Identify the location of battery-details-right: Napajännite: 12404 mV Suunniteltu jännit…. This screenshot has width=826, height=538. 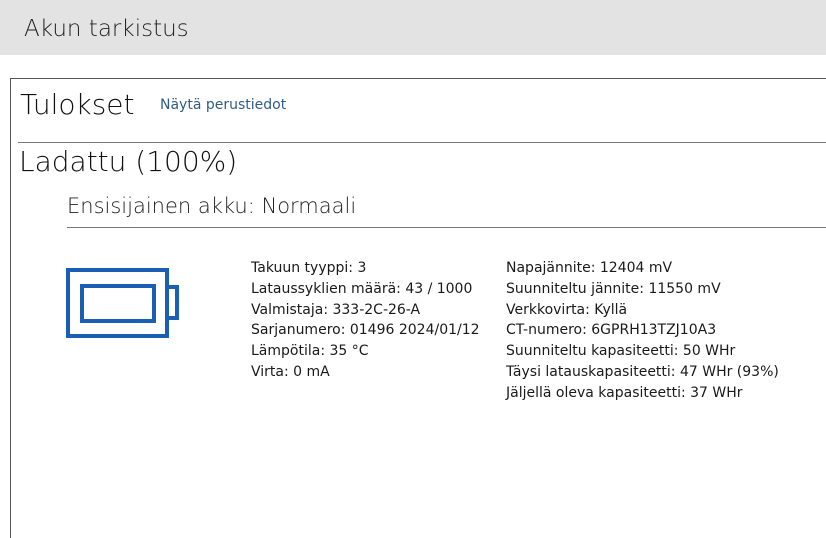
(642, 331).